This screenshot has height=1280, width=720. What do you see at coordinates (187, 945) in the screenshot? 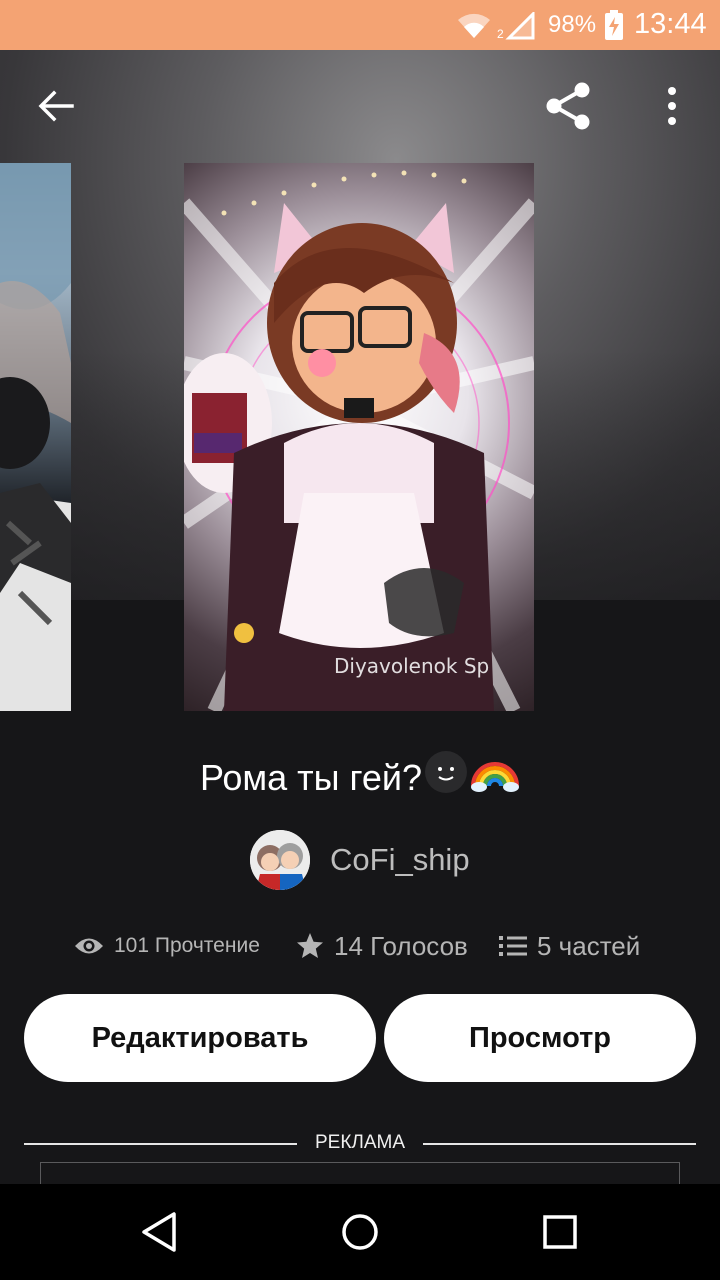
I see `reads-count: 101 Прочтение` at bounding box center [187, 945].